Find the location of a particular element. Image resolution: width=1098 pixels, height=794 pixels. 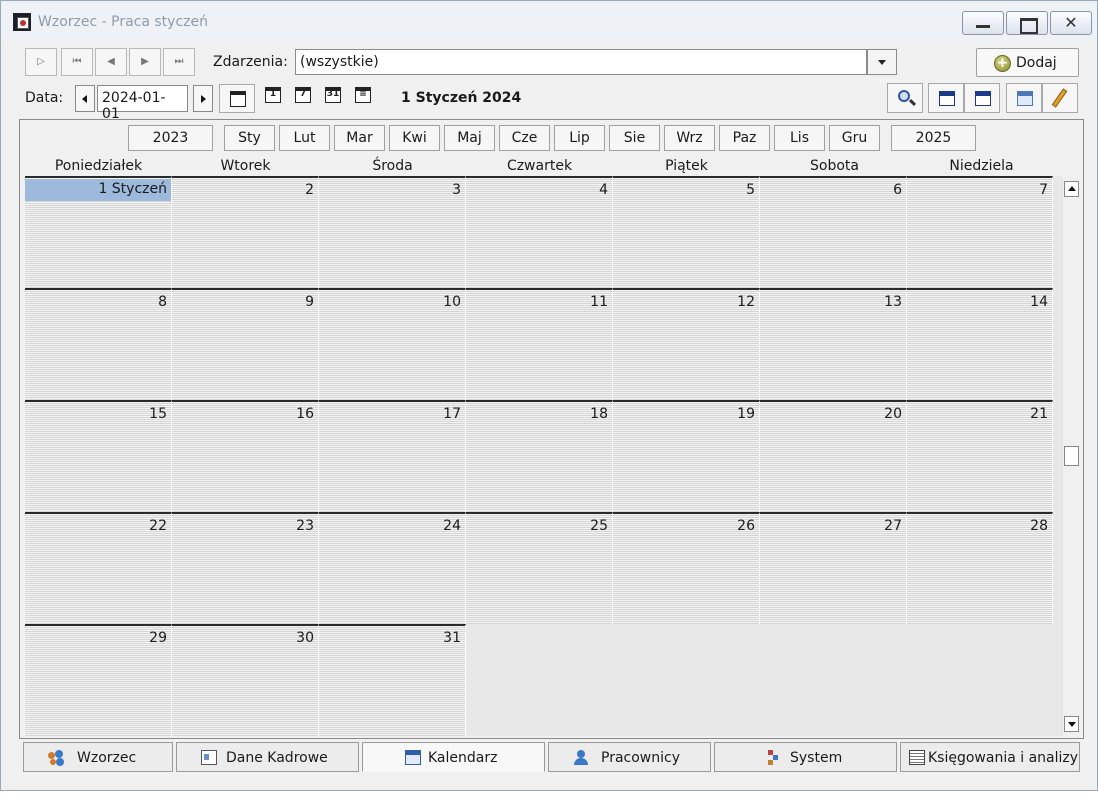

day-number: 28 is located at coordinates (1039, 526).